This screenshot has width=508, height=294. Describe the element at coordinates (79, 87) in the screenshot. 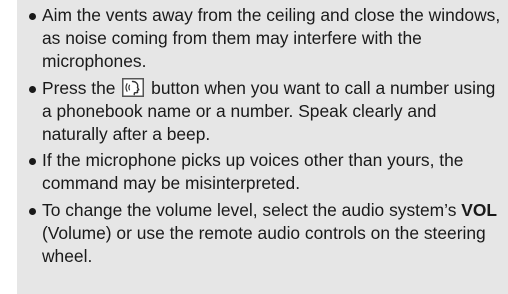

I see `tip-text-before-icon: Press the` at that location.